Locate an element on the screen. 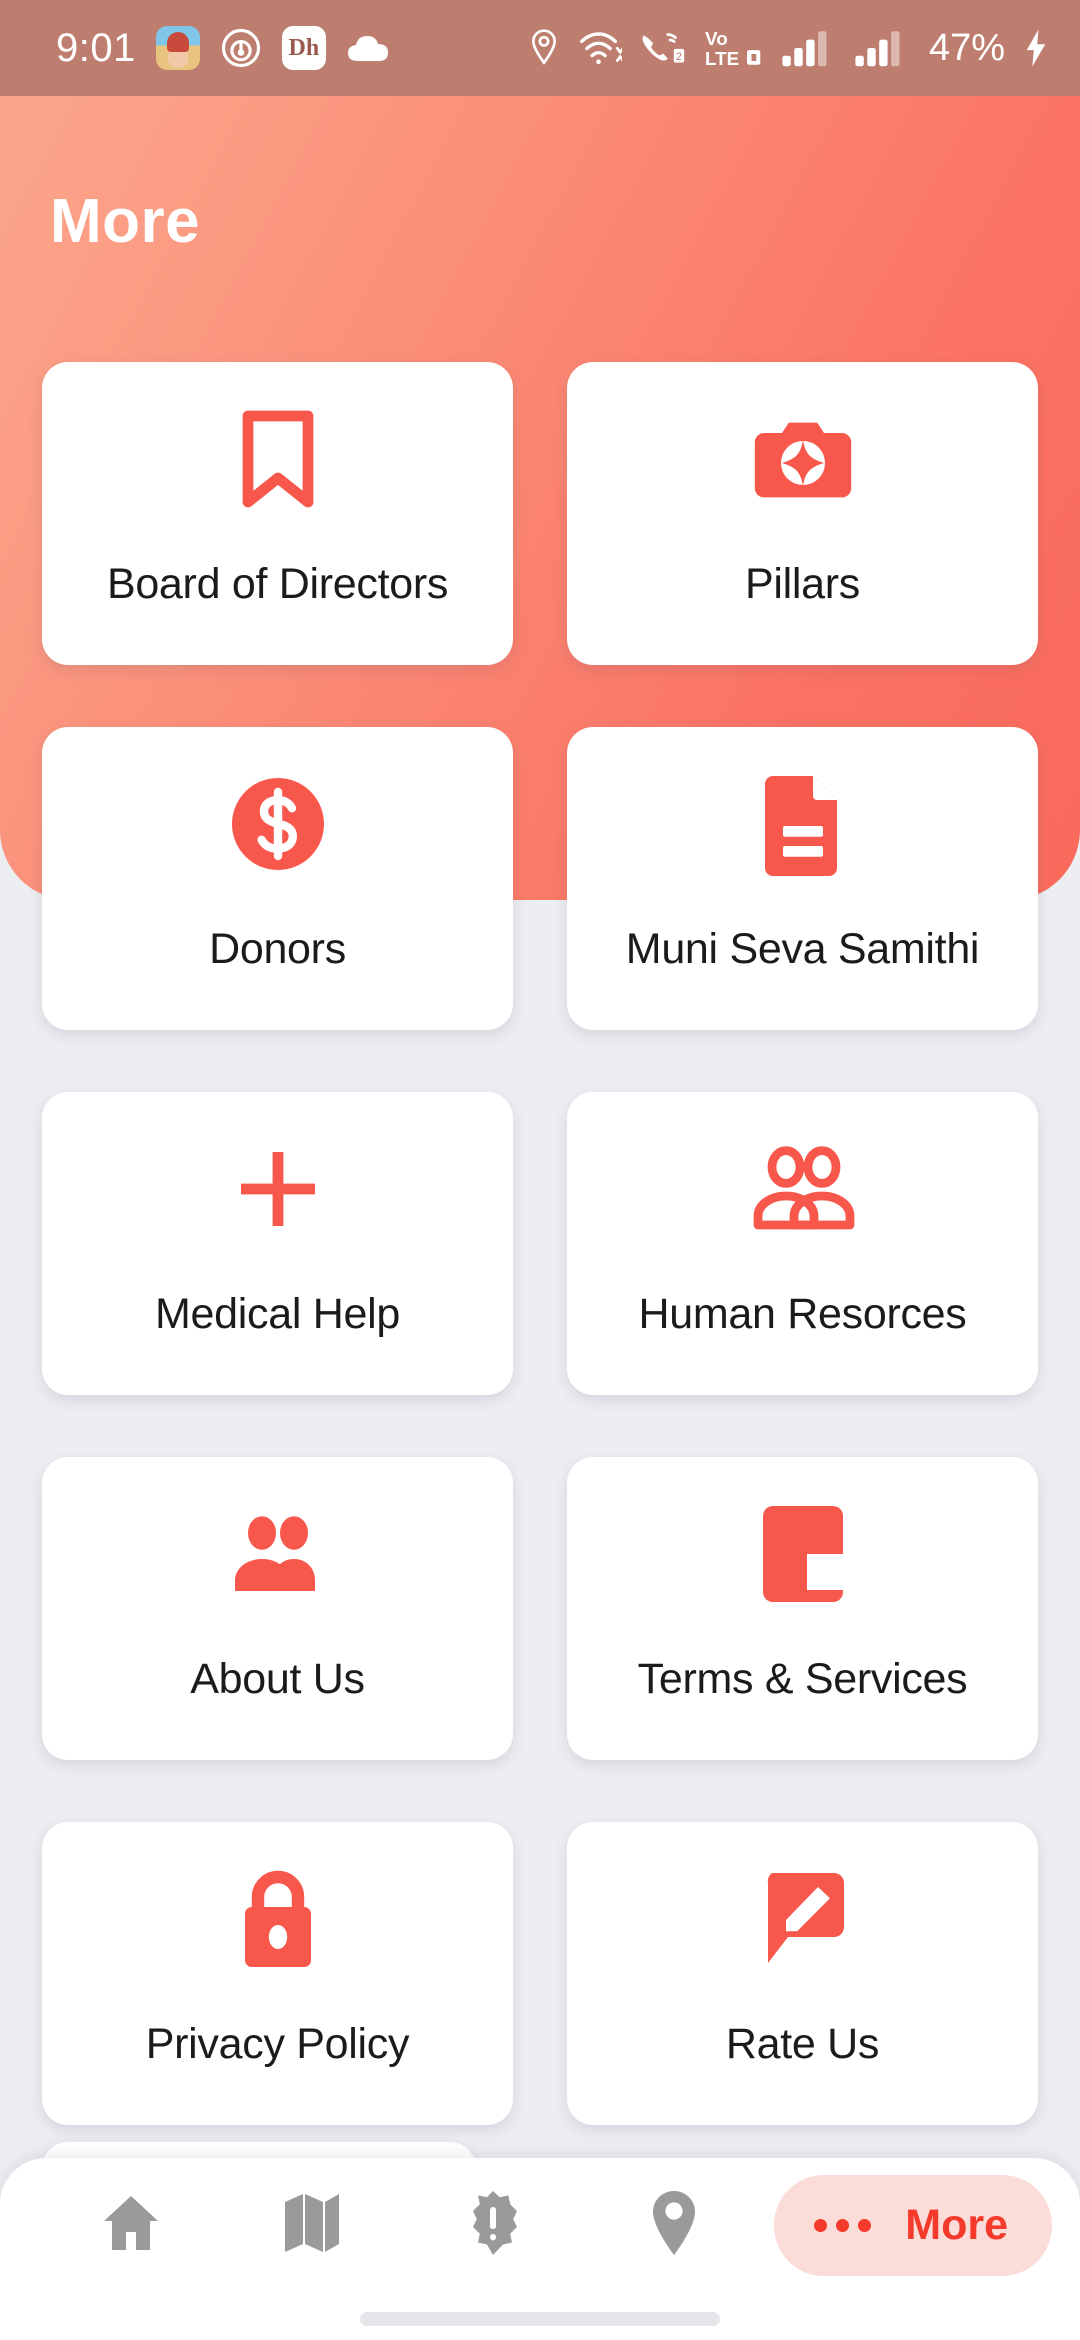 Image resolution: width=1080 pixels, height=2340 pixels. grid-item-label: Privacy Policy is located at coordinates (277, 2044).